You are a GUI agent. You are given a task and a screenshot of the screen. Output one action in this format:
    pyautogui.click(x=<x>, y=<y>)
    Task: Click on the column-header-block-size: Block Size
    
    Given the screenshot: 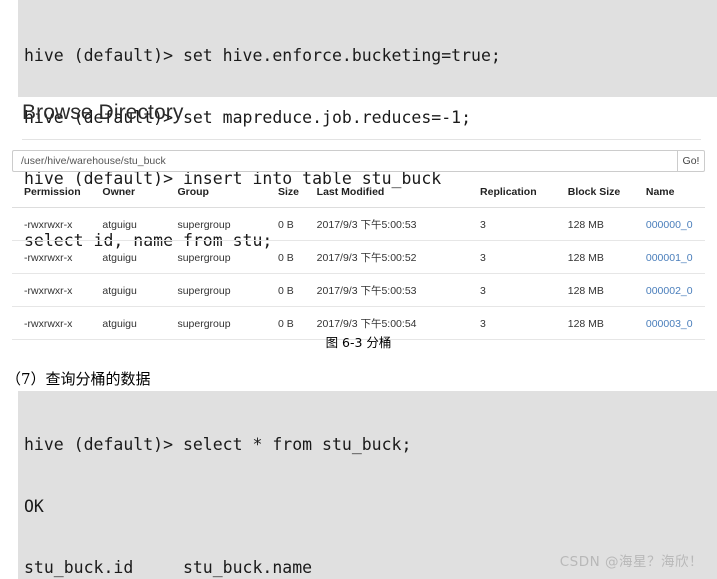 What is the action you would take?
    pyautogui.click(x=606, y=197)
    